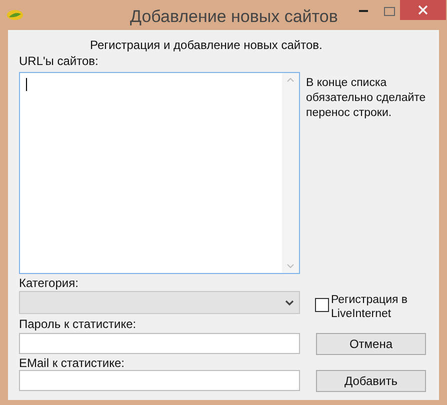 Image resolution: width=447 pixels, height=405 pixels. I want to click on text-cursor, so click(26, 84).